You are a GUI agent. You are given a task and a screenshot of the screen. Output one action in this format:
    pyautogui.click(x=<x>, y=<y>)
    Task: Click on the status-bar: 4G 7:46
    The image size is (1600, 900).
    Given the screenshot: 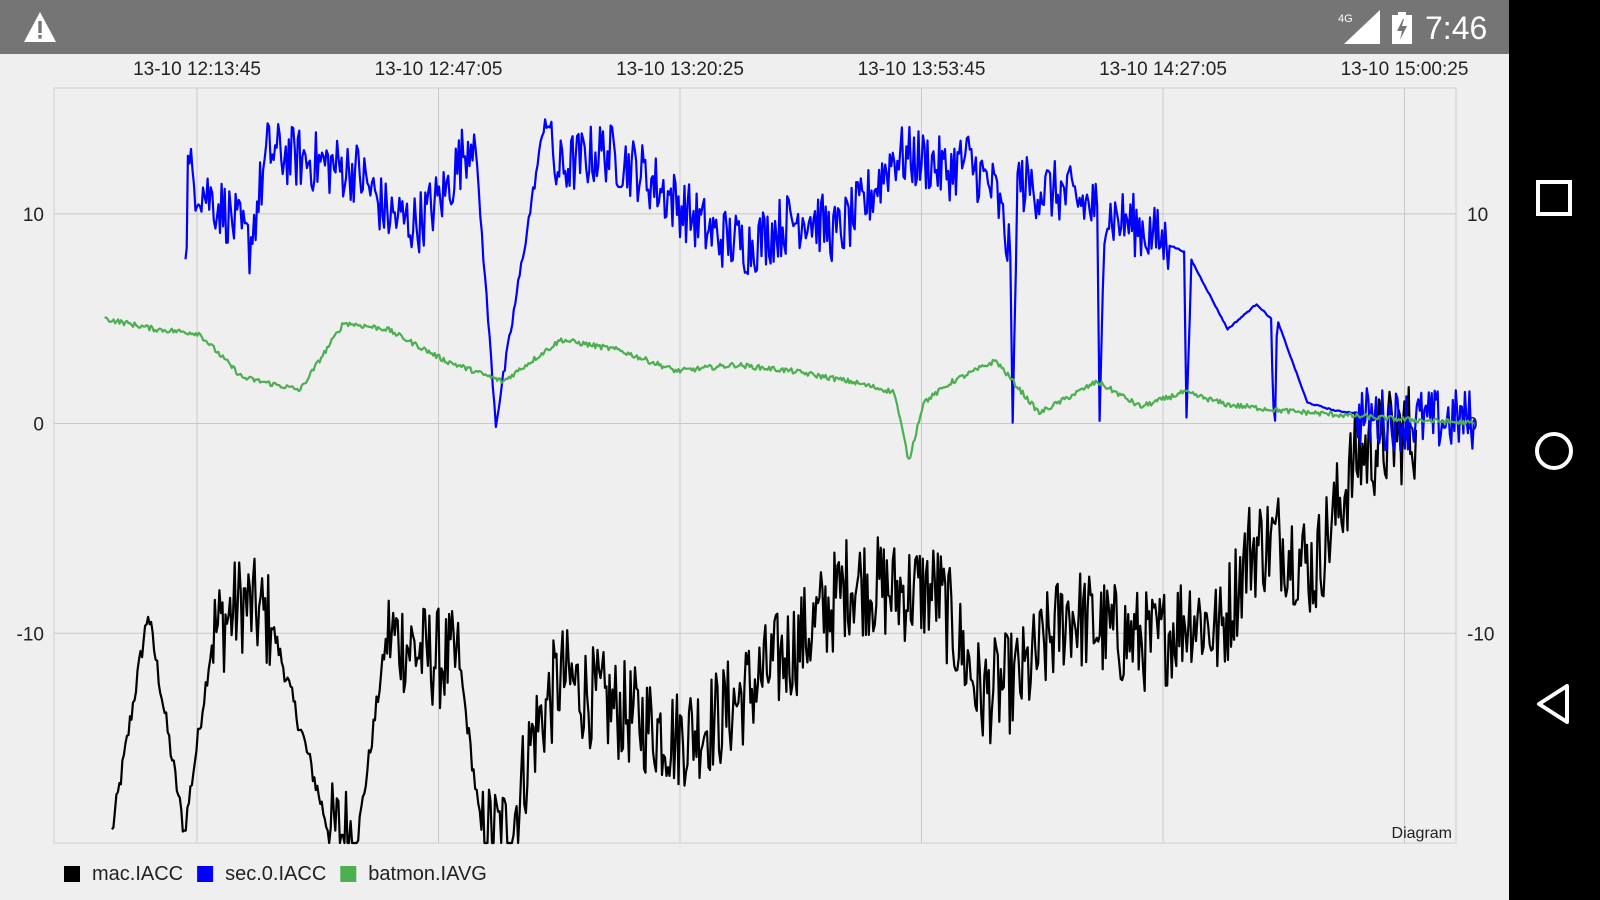 What is the action you would take?
    pyautogui.click(x=754, y=27)
    